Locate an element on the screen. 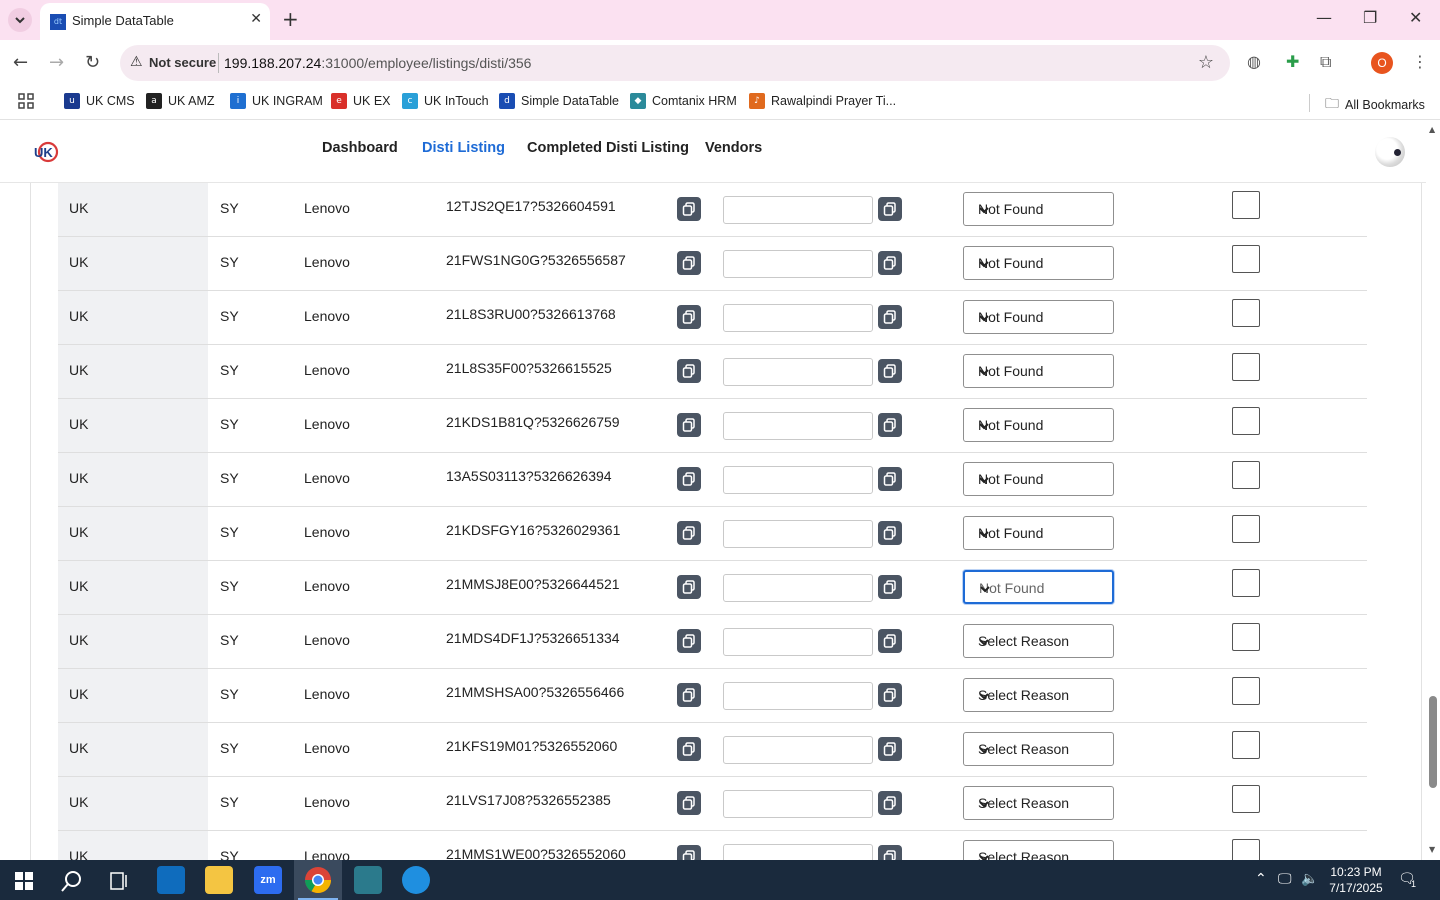 The image size is (1440, 900). edge-icon is located at coordinates (416, 880).